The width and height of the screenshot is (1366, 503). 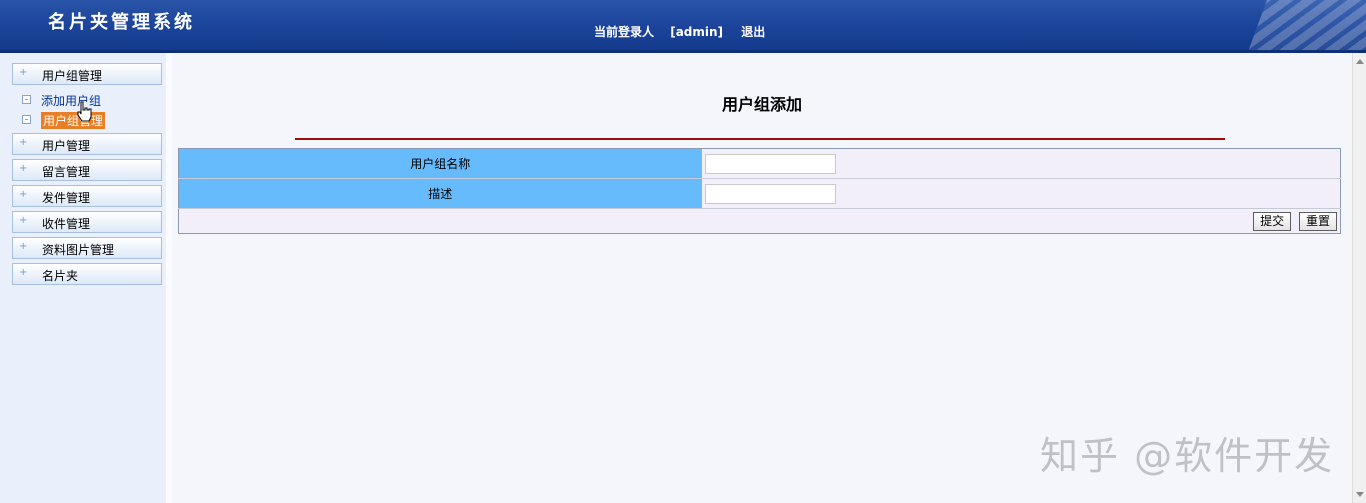 I want to click on submit-button: 提交, so click(x=1272, y=221).